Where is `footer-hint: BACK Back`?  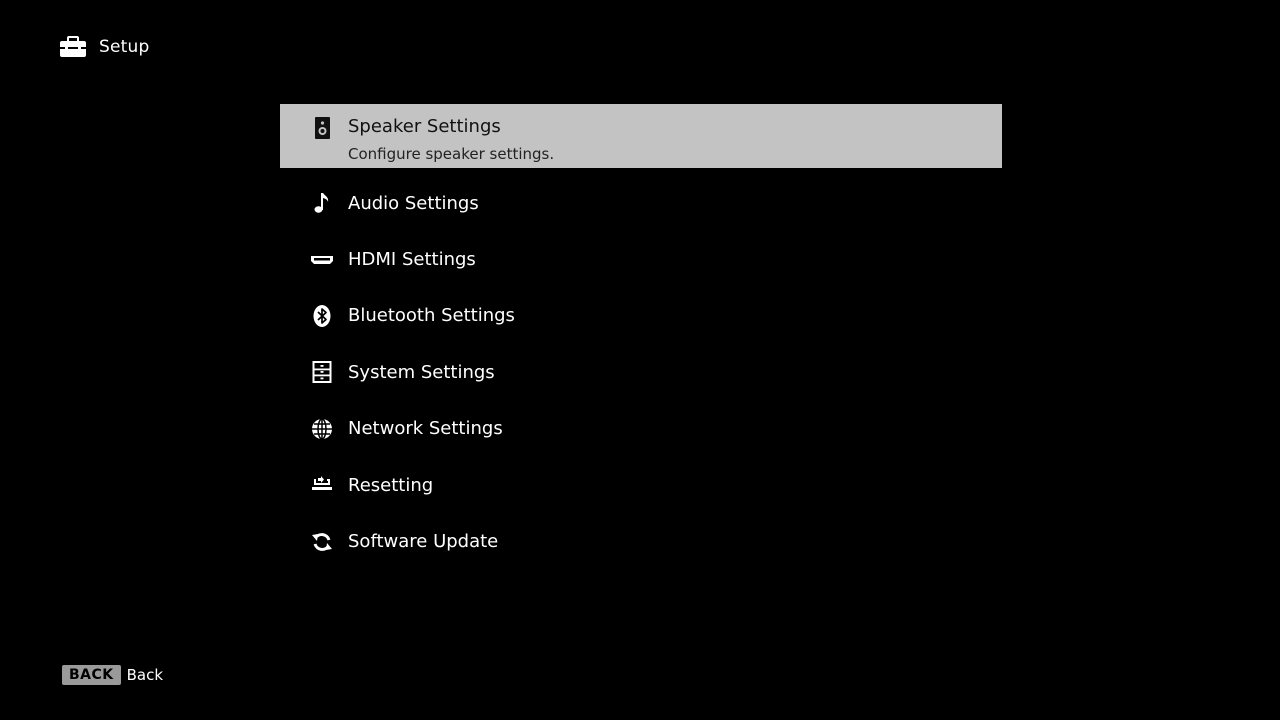
footer-hint: BACK Back is located at coordinates (112, 675).